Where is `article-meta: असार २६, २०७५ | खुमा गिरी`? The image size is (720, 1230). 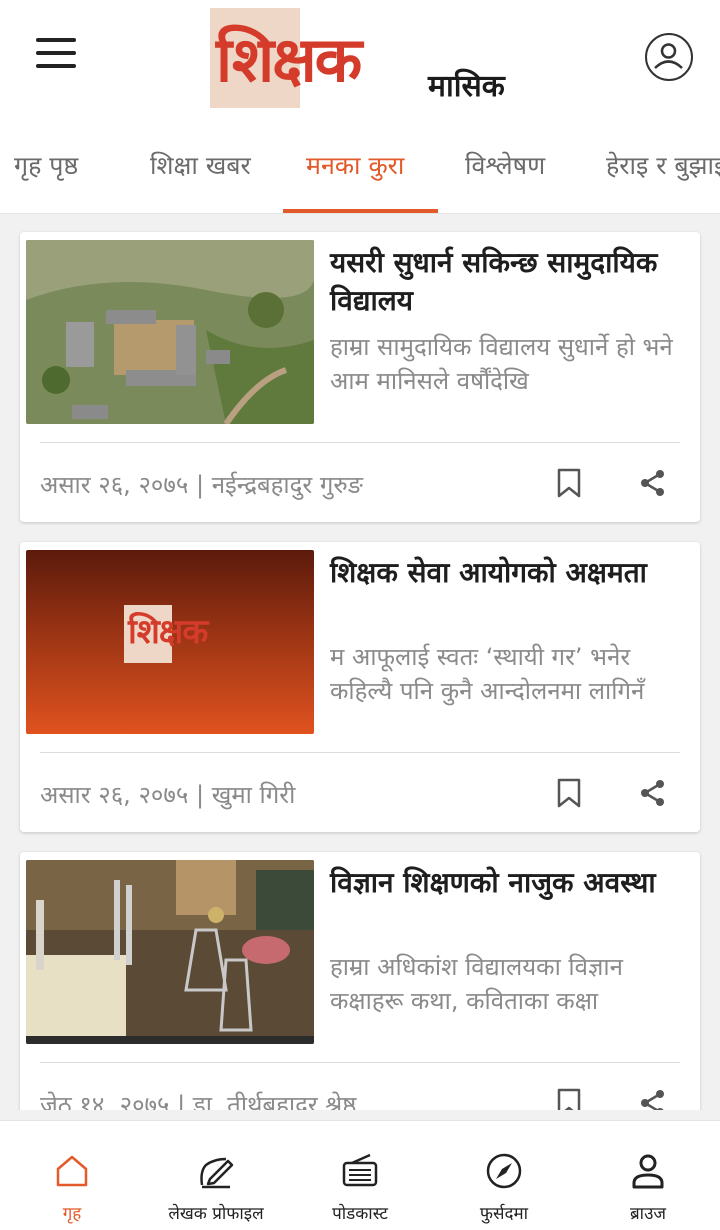 article-meta: असार २६, २०७५ | खुमा गिरी is located at coordinates (168, 795).